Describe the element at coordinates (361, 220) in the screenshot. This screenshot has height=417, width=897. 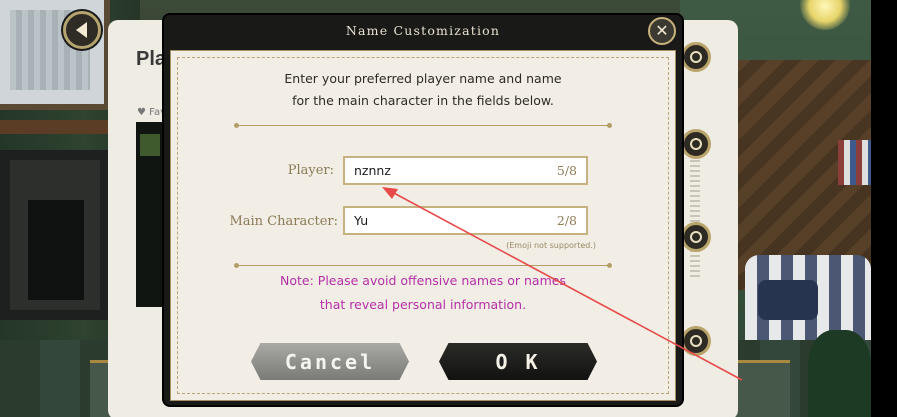
I see `main-character-name-value: Yu` at that location.